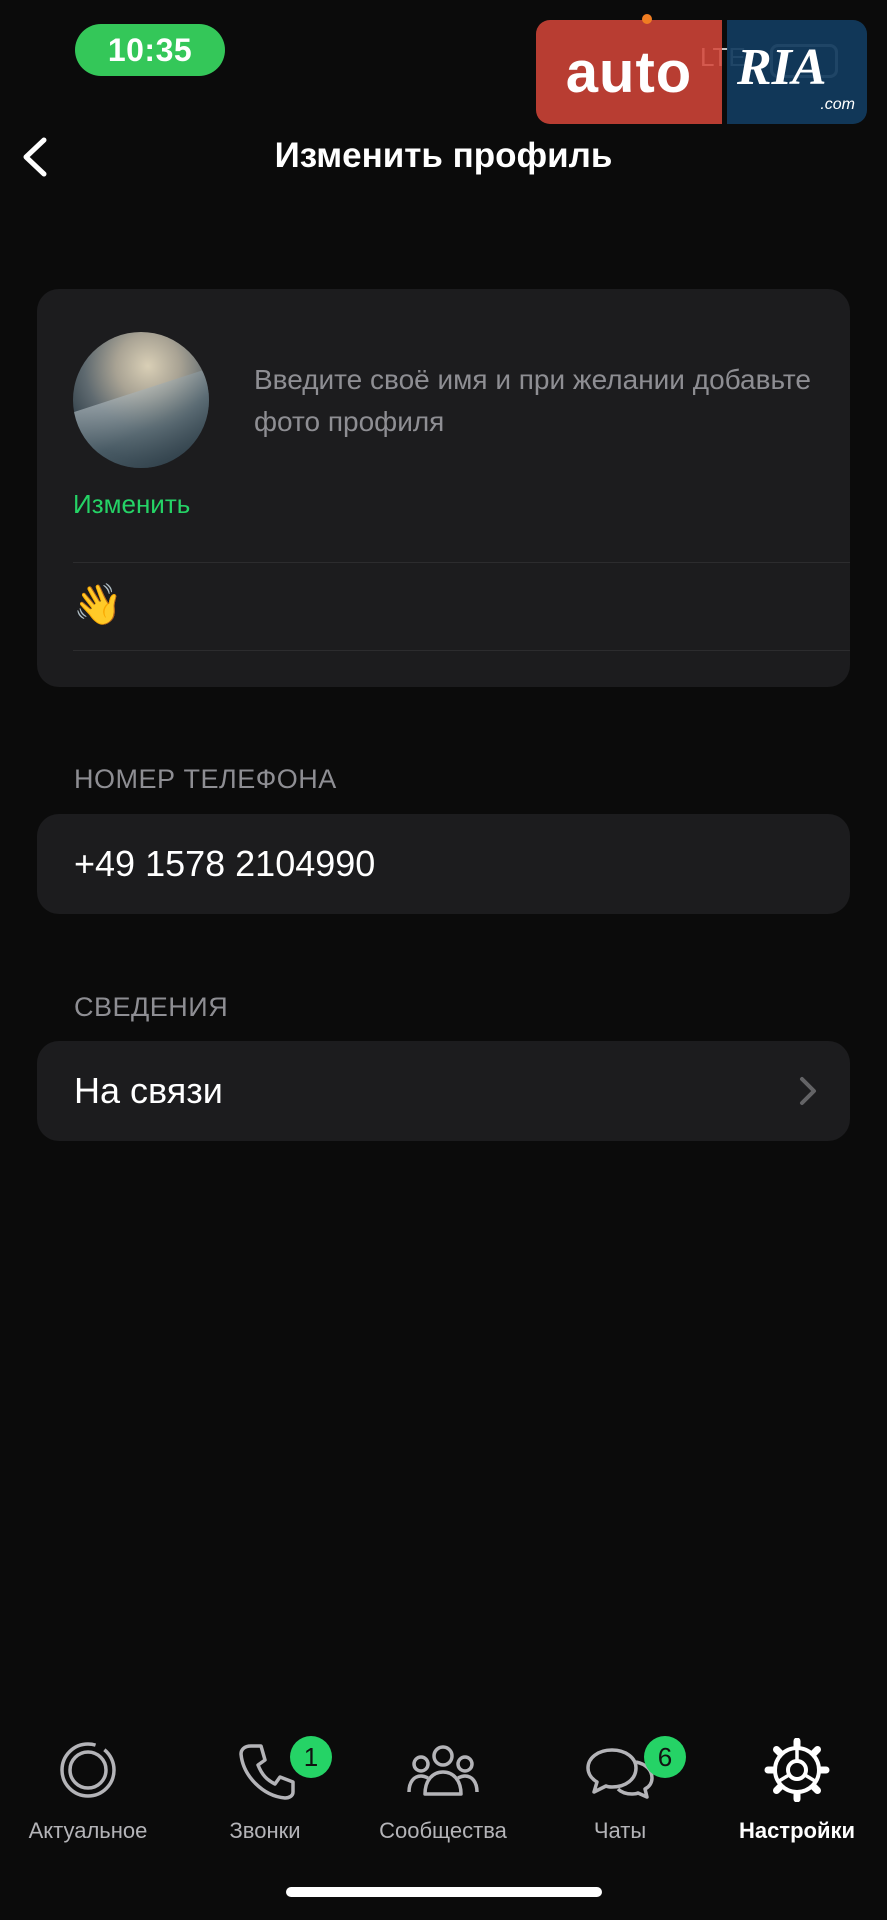 The height and width of the screenshot is (1920, 887). What do you see at coordinates (88, 1830) in the screenshot?
I see `tab-label: Актуальное` at bounding box center [88, 1830].